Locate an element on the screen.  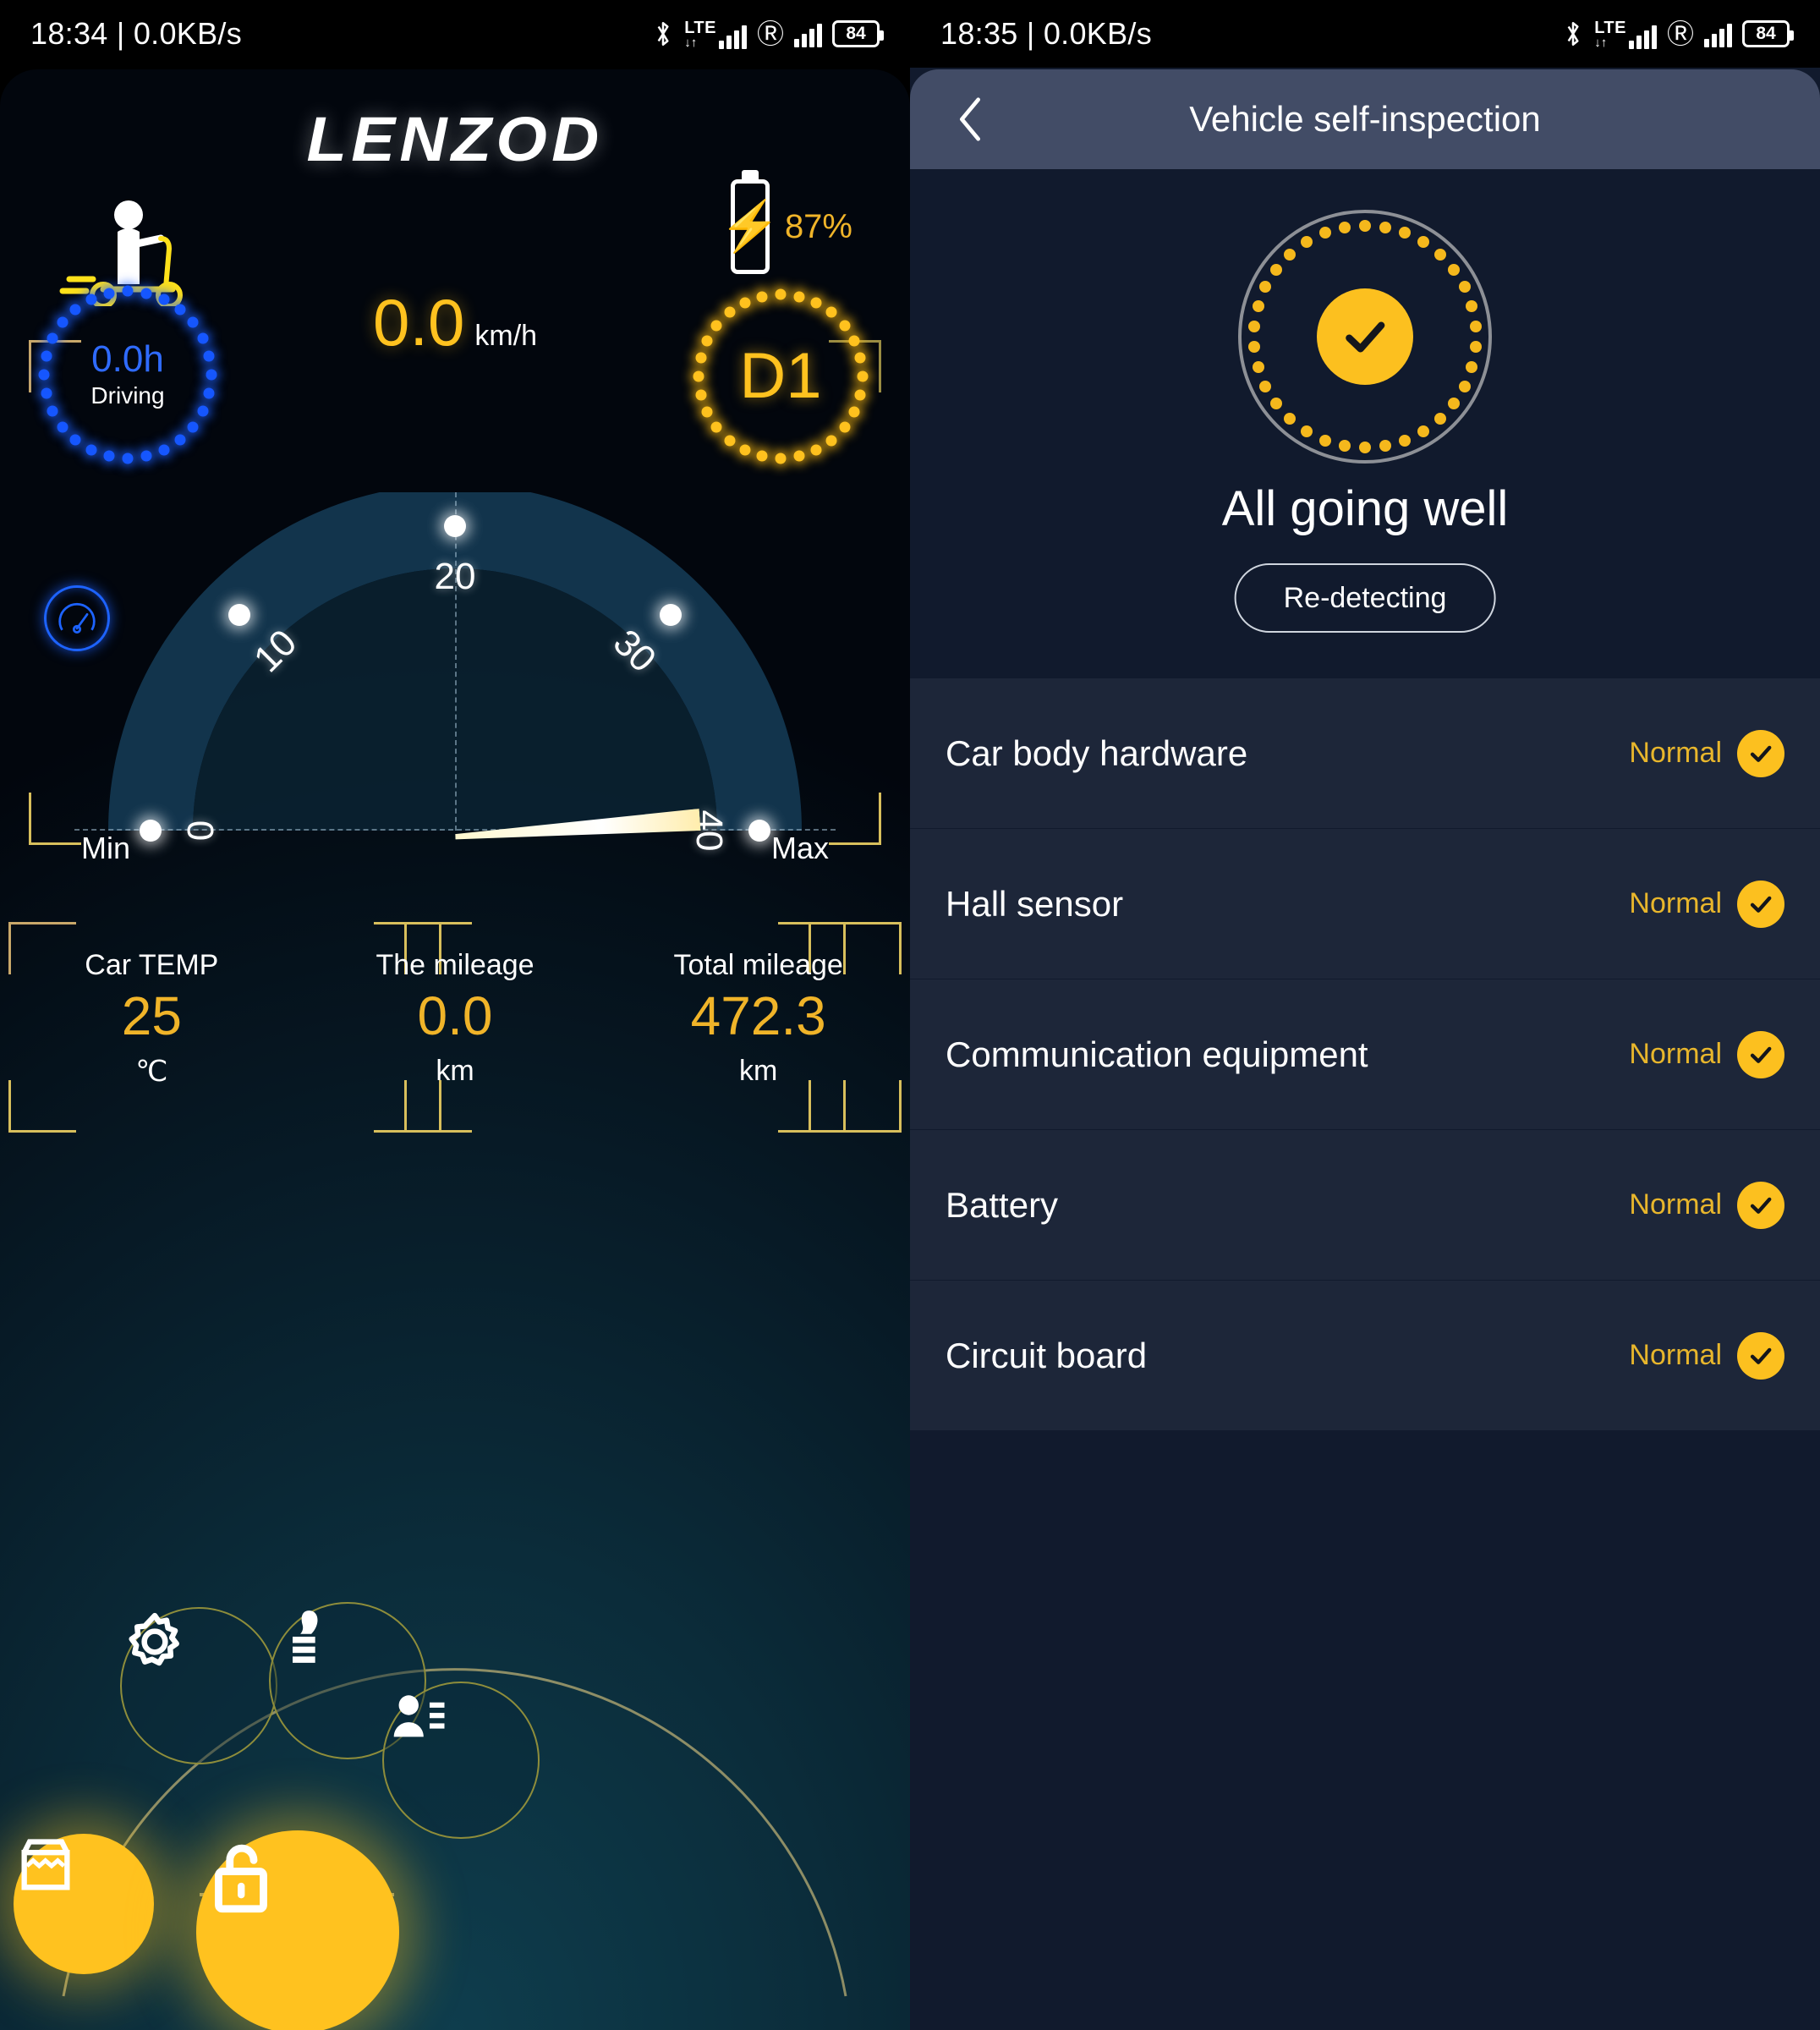
status-check-badge is located at coordinates (1365, 336).